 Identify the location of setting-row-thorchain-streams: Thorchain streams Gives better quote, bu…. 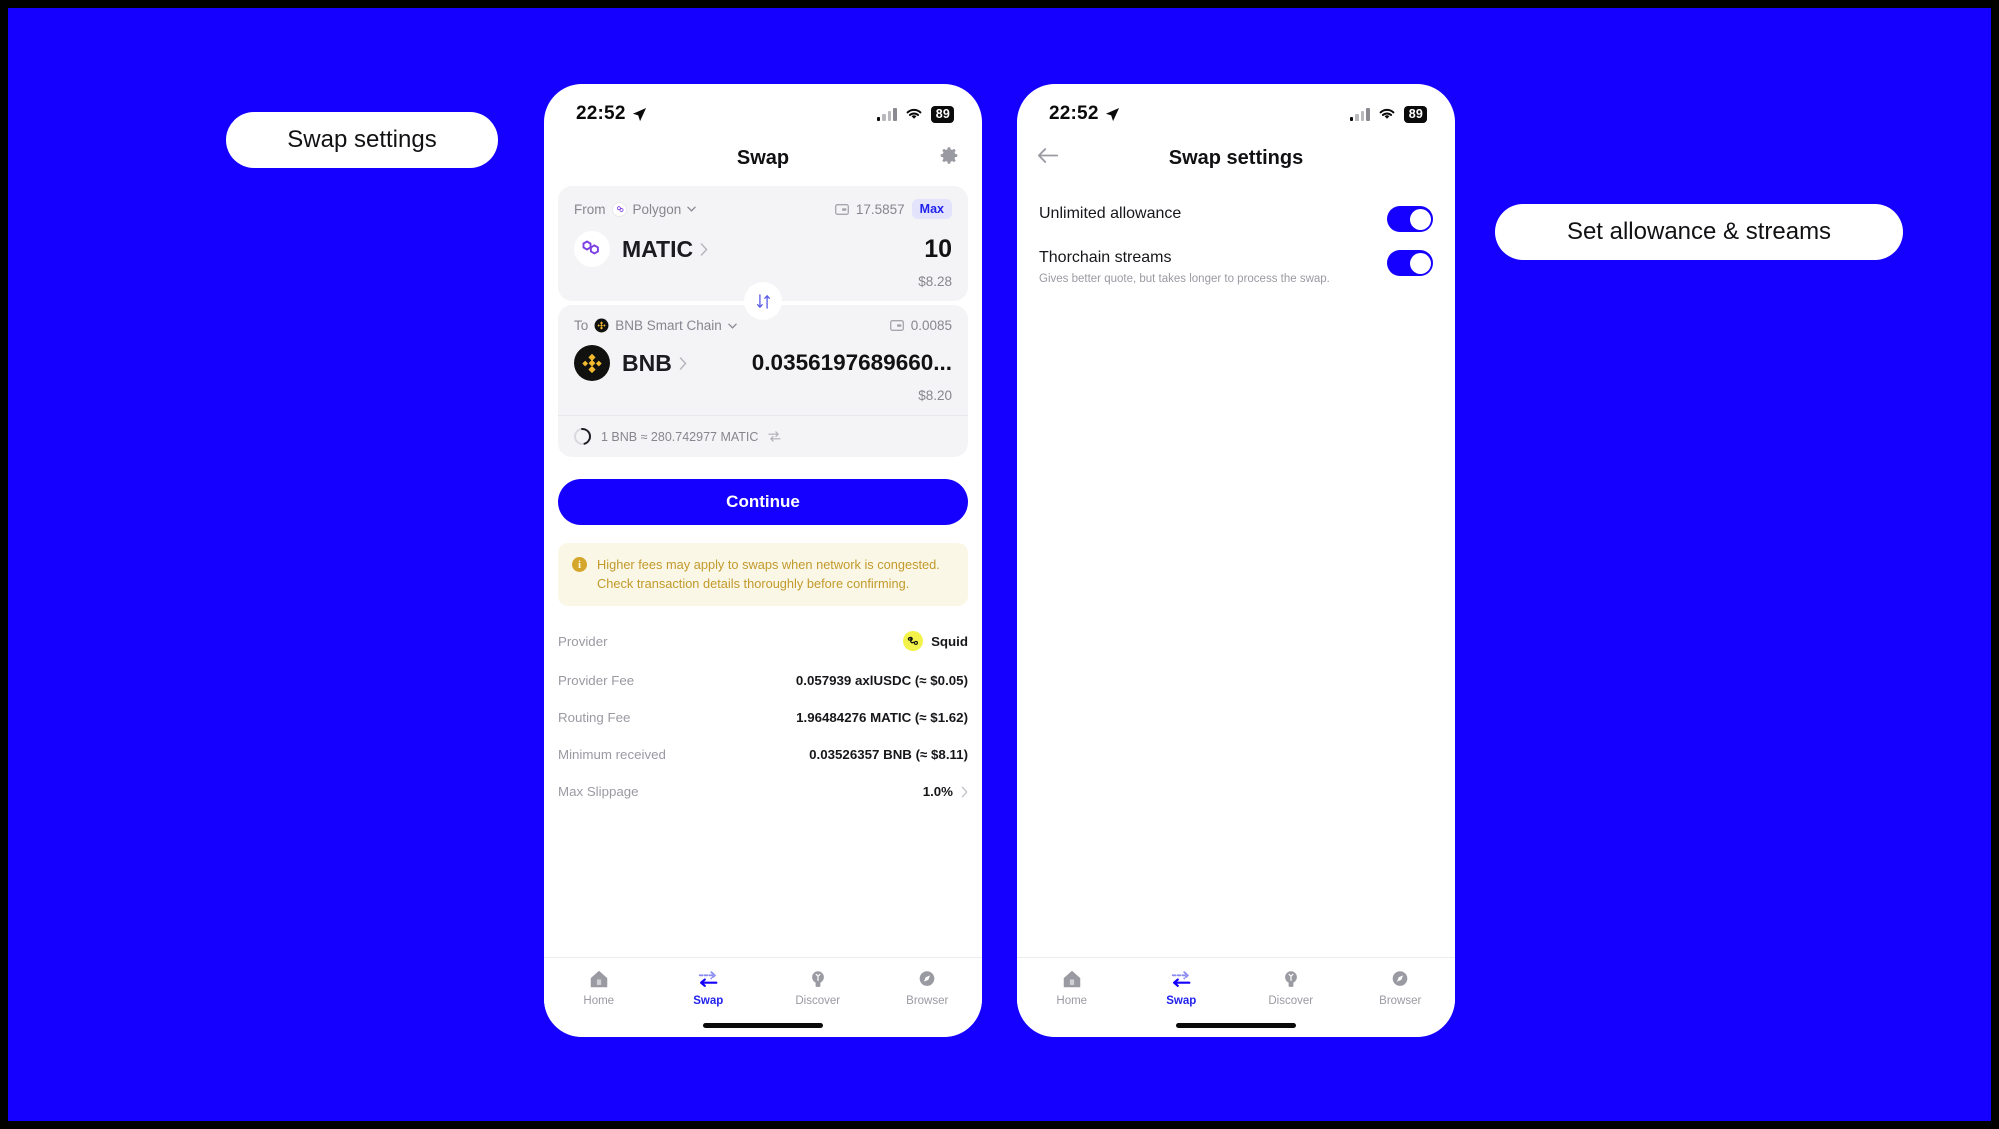
(1236, 263).